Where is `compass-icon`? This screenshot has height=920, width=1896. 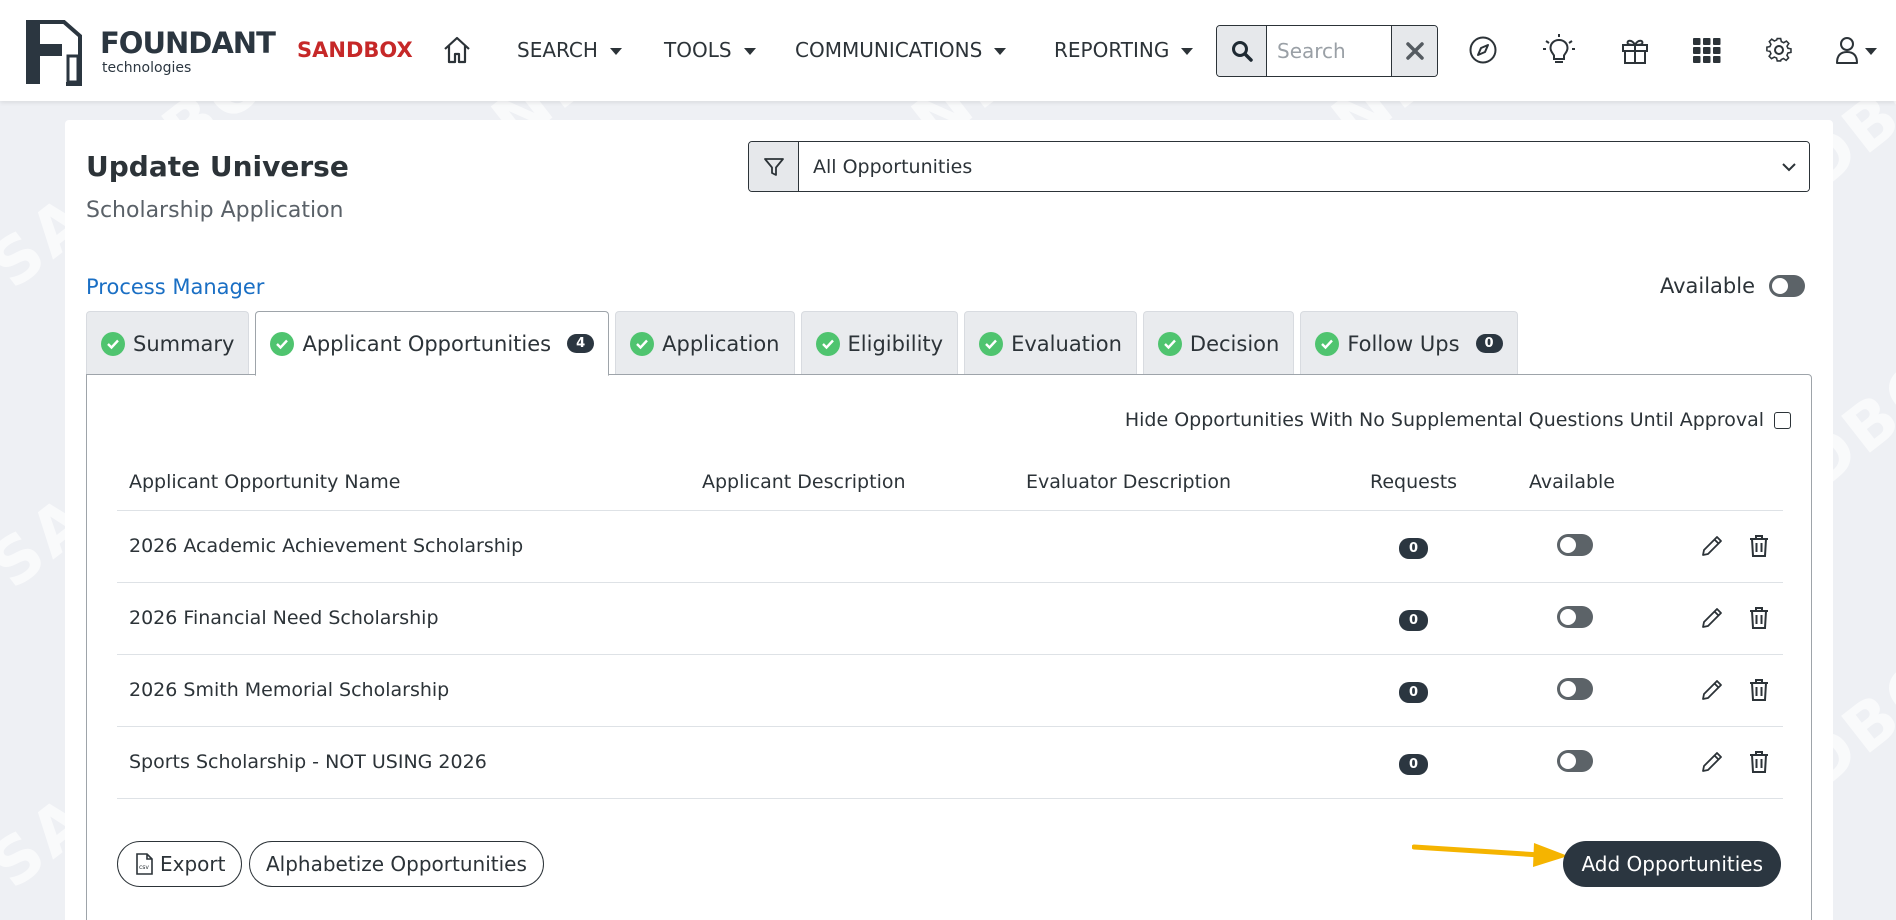 compass-icon is located at coordinates (1483, 50).